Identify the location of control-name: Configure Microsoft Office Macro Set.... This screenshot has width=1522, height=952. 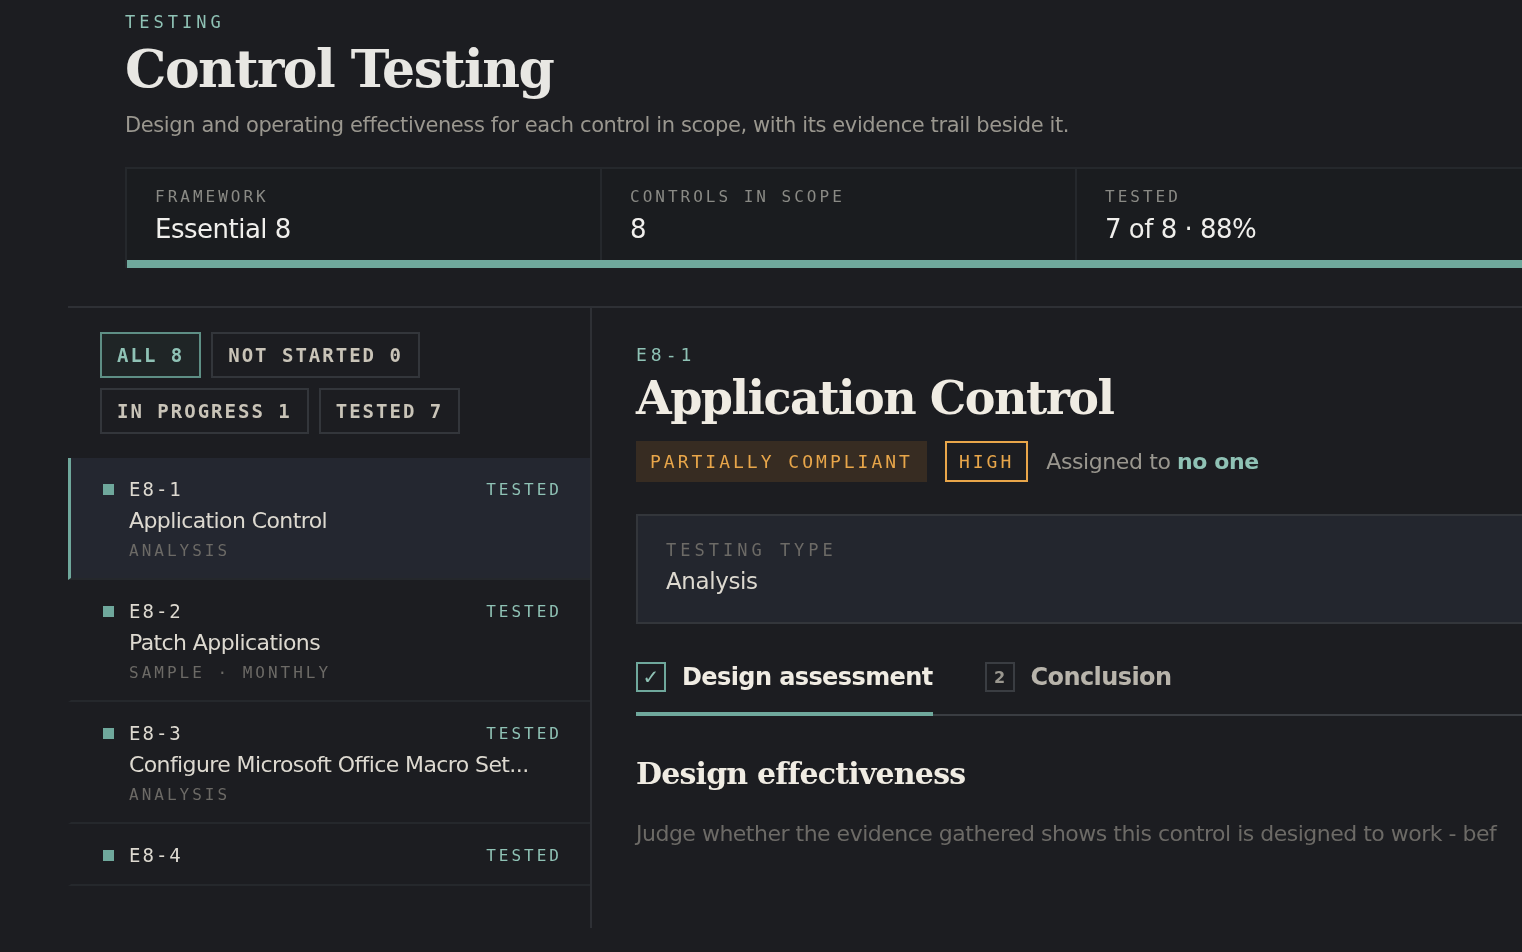
(329, 764).